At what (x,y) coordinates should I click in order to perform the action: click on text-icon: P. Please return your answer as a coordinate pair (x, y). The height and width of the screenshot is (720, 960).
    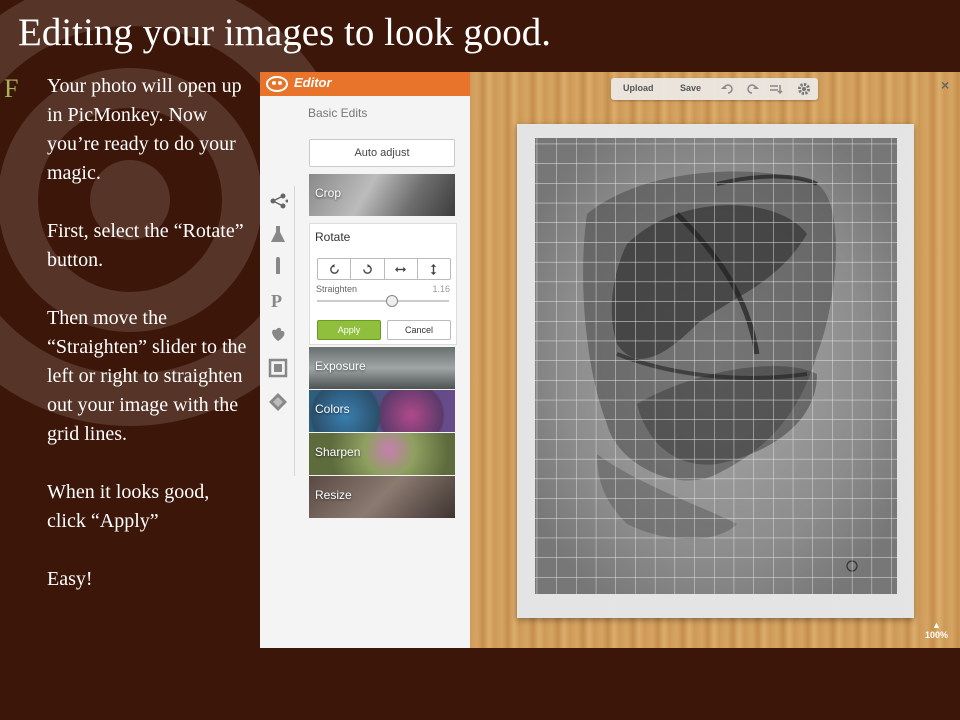
    Looking at the image, I should click on (278, 300).